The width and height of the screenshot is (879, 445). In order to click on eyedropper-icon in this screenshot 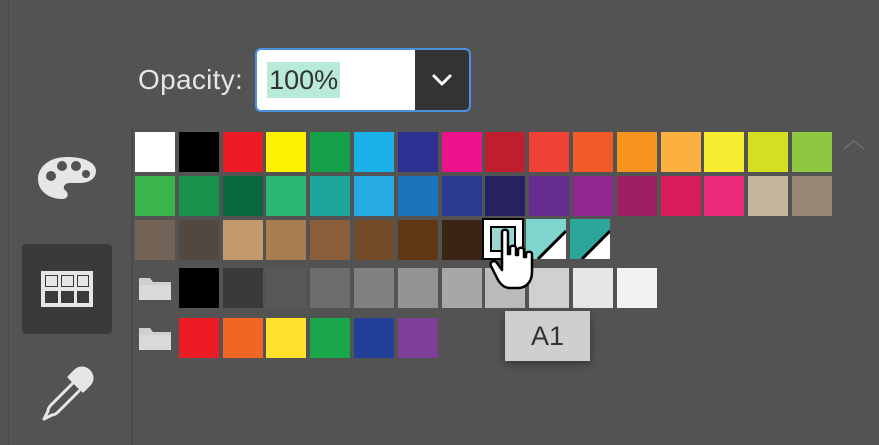, I will do `click(68, 393)`.